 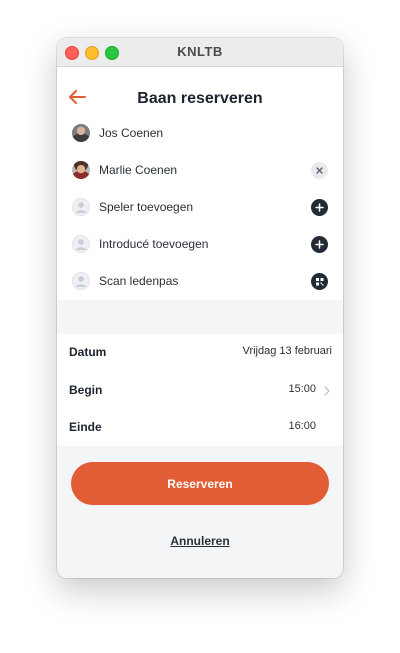 What do you see at coordinates (154, 244) in the screenshot?
I see `add-guest-label: Introducé toevoegen` at bounding box center [154, 244].